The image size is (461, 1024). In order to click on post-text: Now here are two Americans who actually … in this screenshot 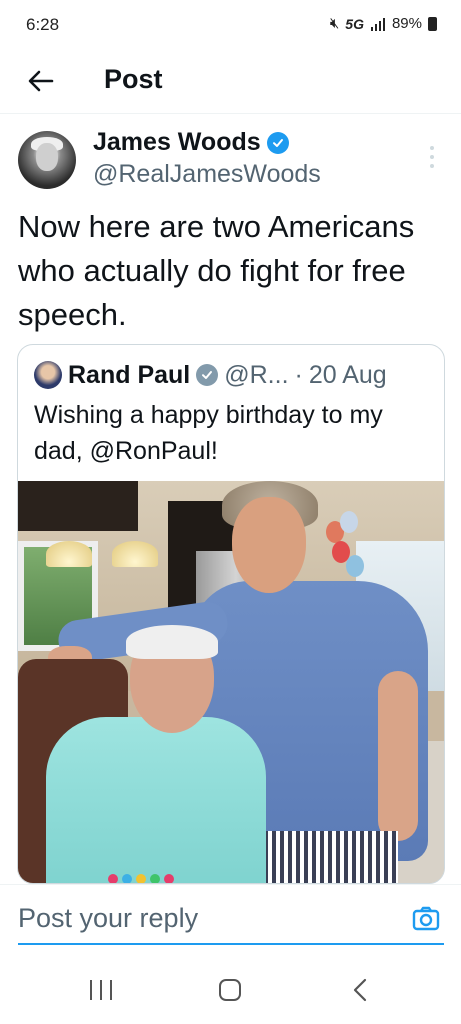, I will do `click(216, 270)`.